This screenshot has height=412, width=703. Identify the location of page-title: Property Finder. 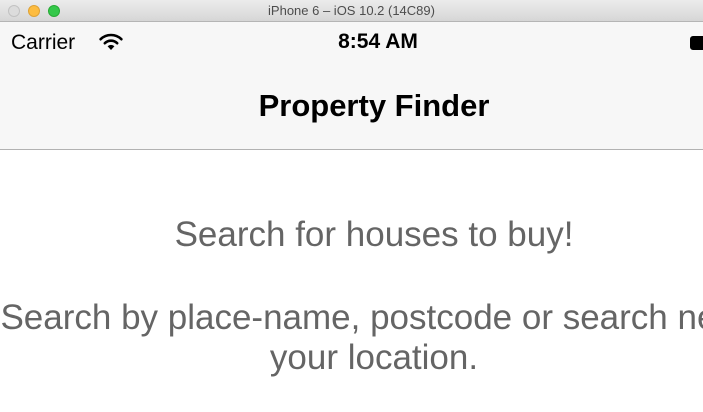
(374, 105).